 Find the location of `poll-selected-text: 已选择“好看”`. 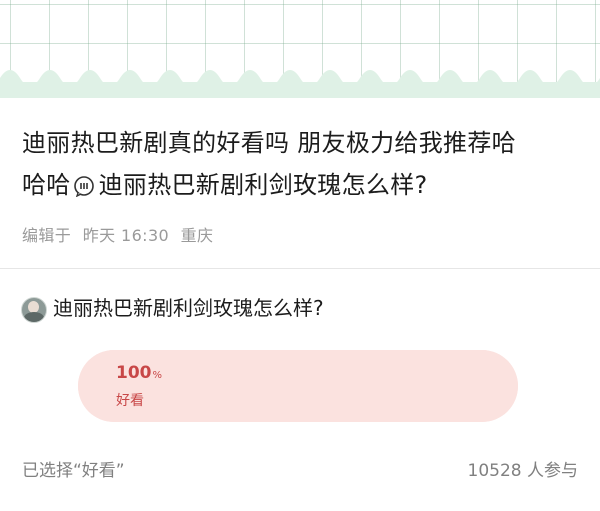

poll-selected-text: 已选择“好看” is located at coordinates (73, 471).